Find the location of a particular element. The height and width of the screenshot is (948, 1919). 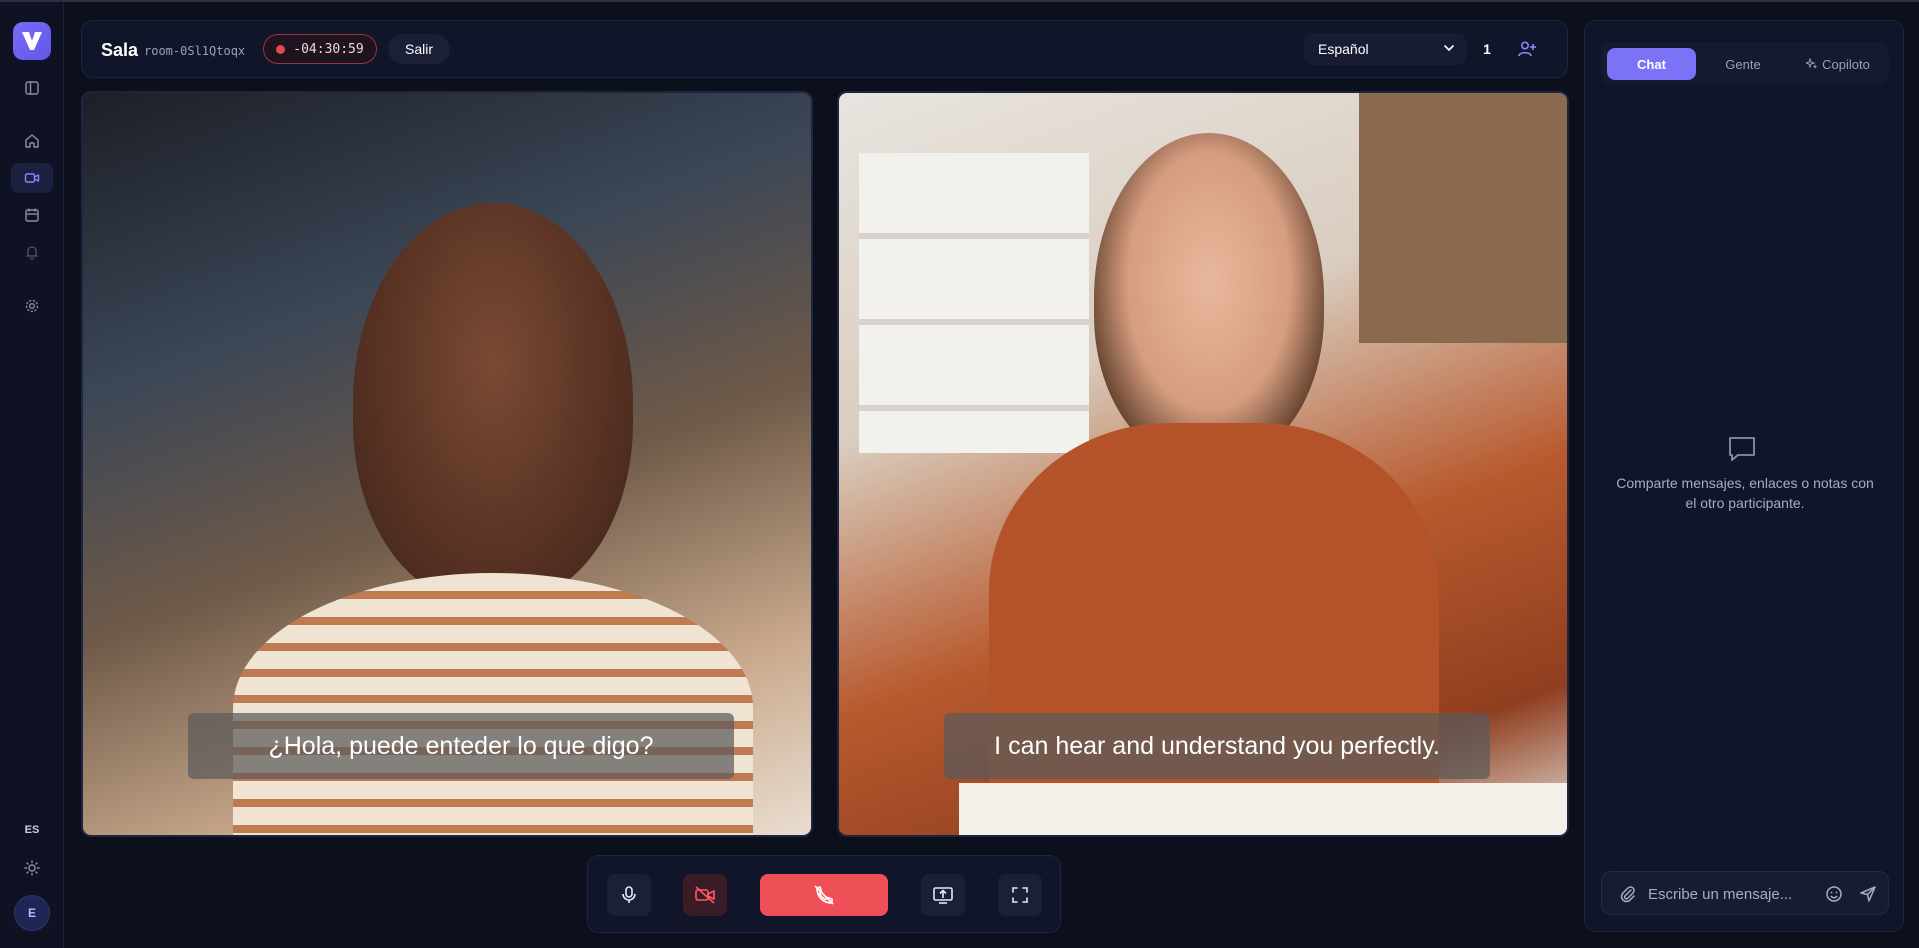

participant-video-right is located at coordinates (1209, 298).